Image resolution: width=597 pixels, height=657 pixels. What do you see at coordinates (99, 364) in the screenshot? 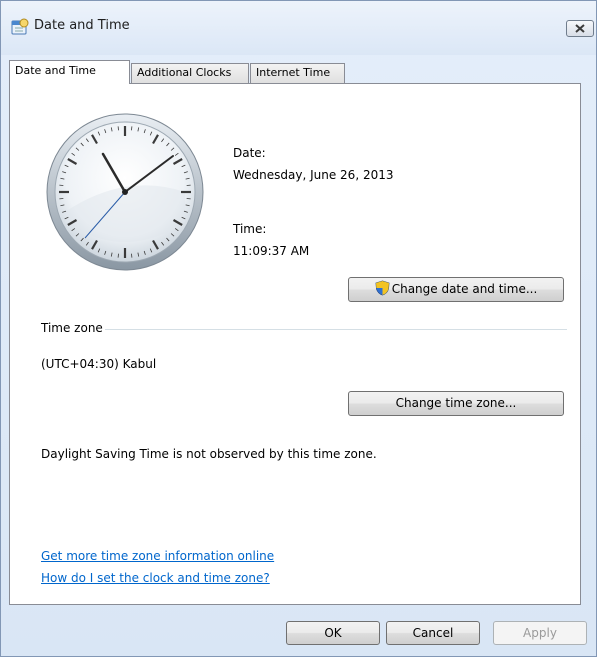
I see `time-zone-value: (UTC+04:30) Kabul` at bounding box center [99, 364].